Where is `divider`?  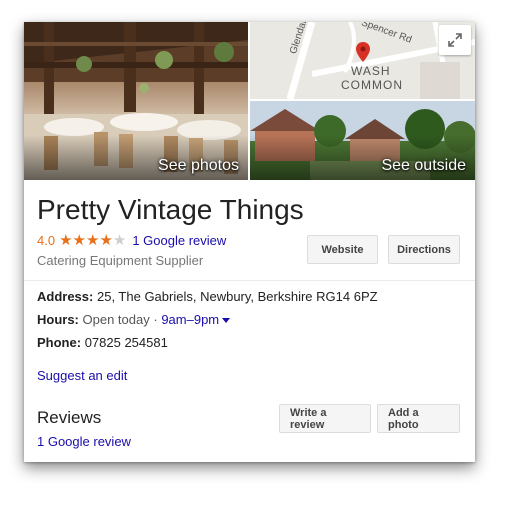
divider is located at coordinates (249, 280).